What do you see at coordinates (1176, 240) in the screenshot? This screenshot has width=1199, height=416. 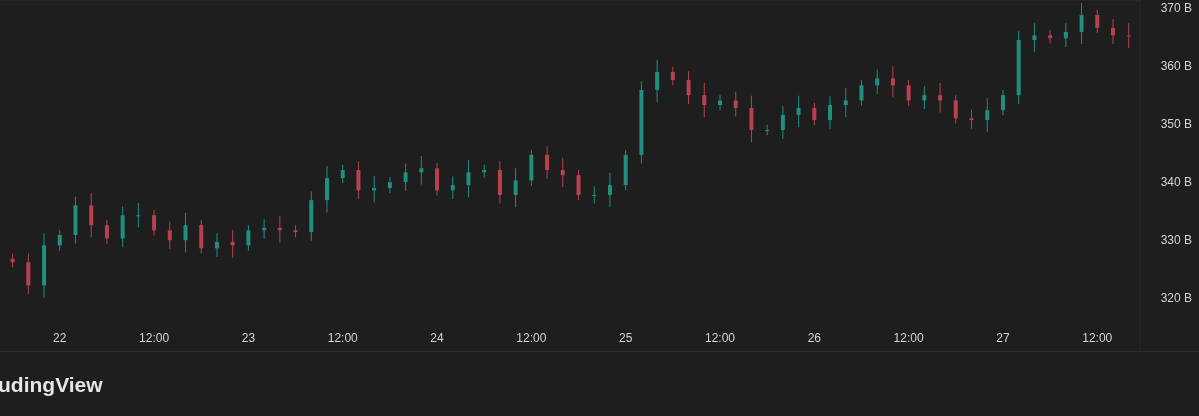 I see `price-axis-label: 330 B` at bounding box center [1176, 240].